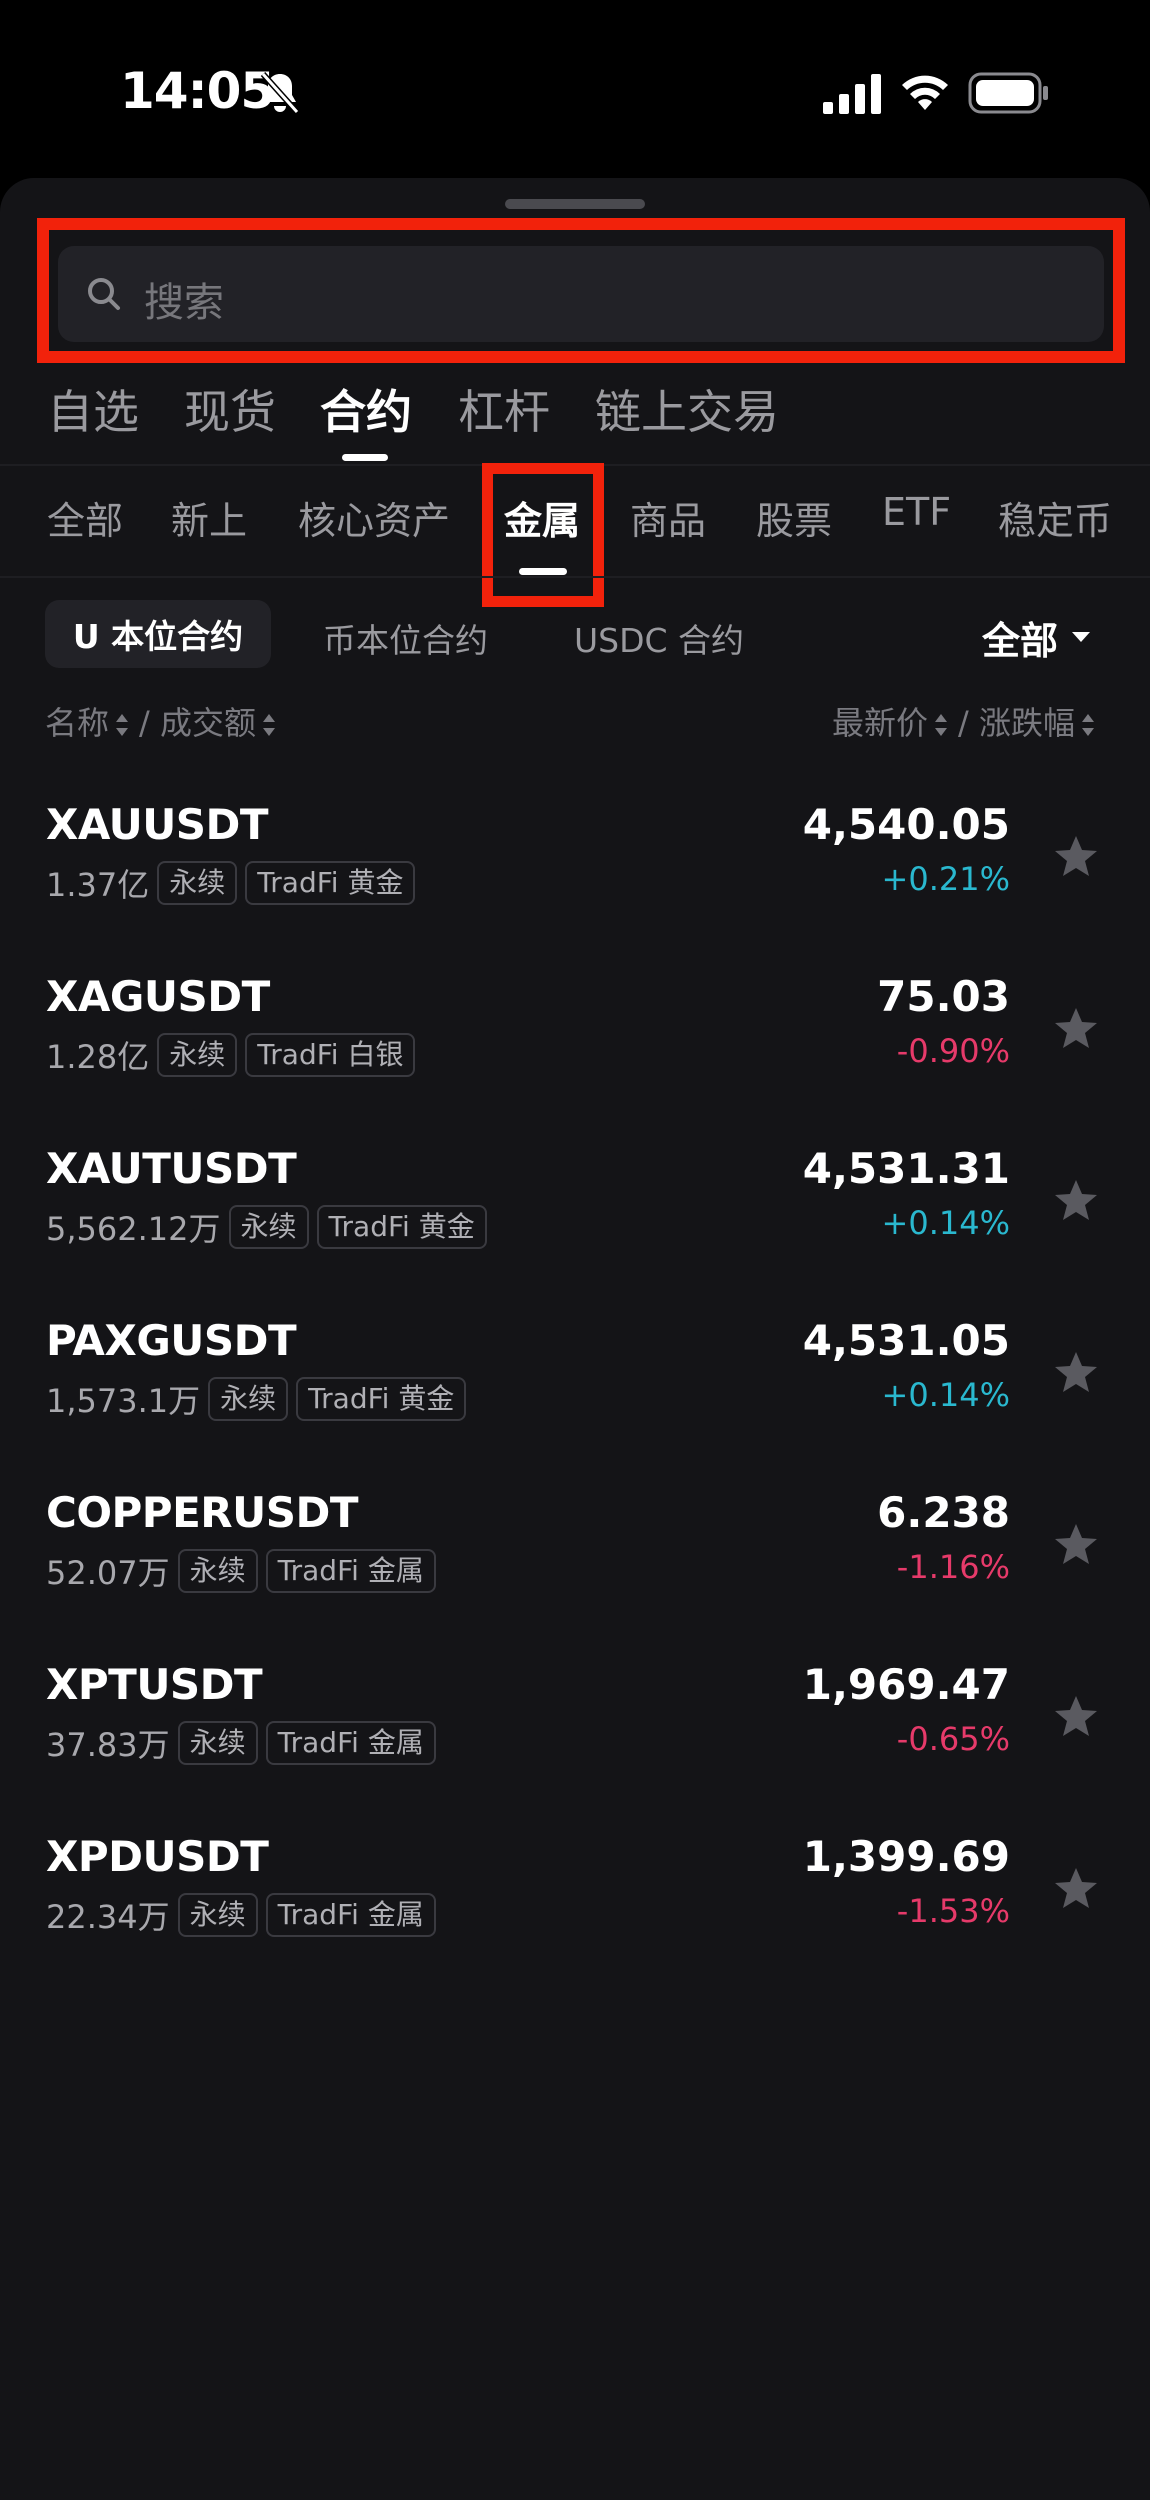 This screenshot has height=2500, width=1150. I want to click on volume: 52.07万 永续 TradFi 金属, so click(241, 1571).